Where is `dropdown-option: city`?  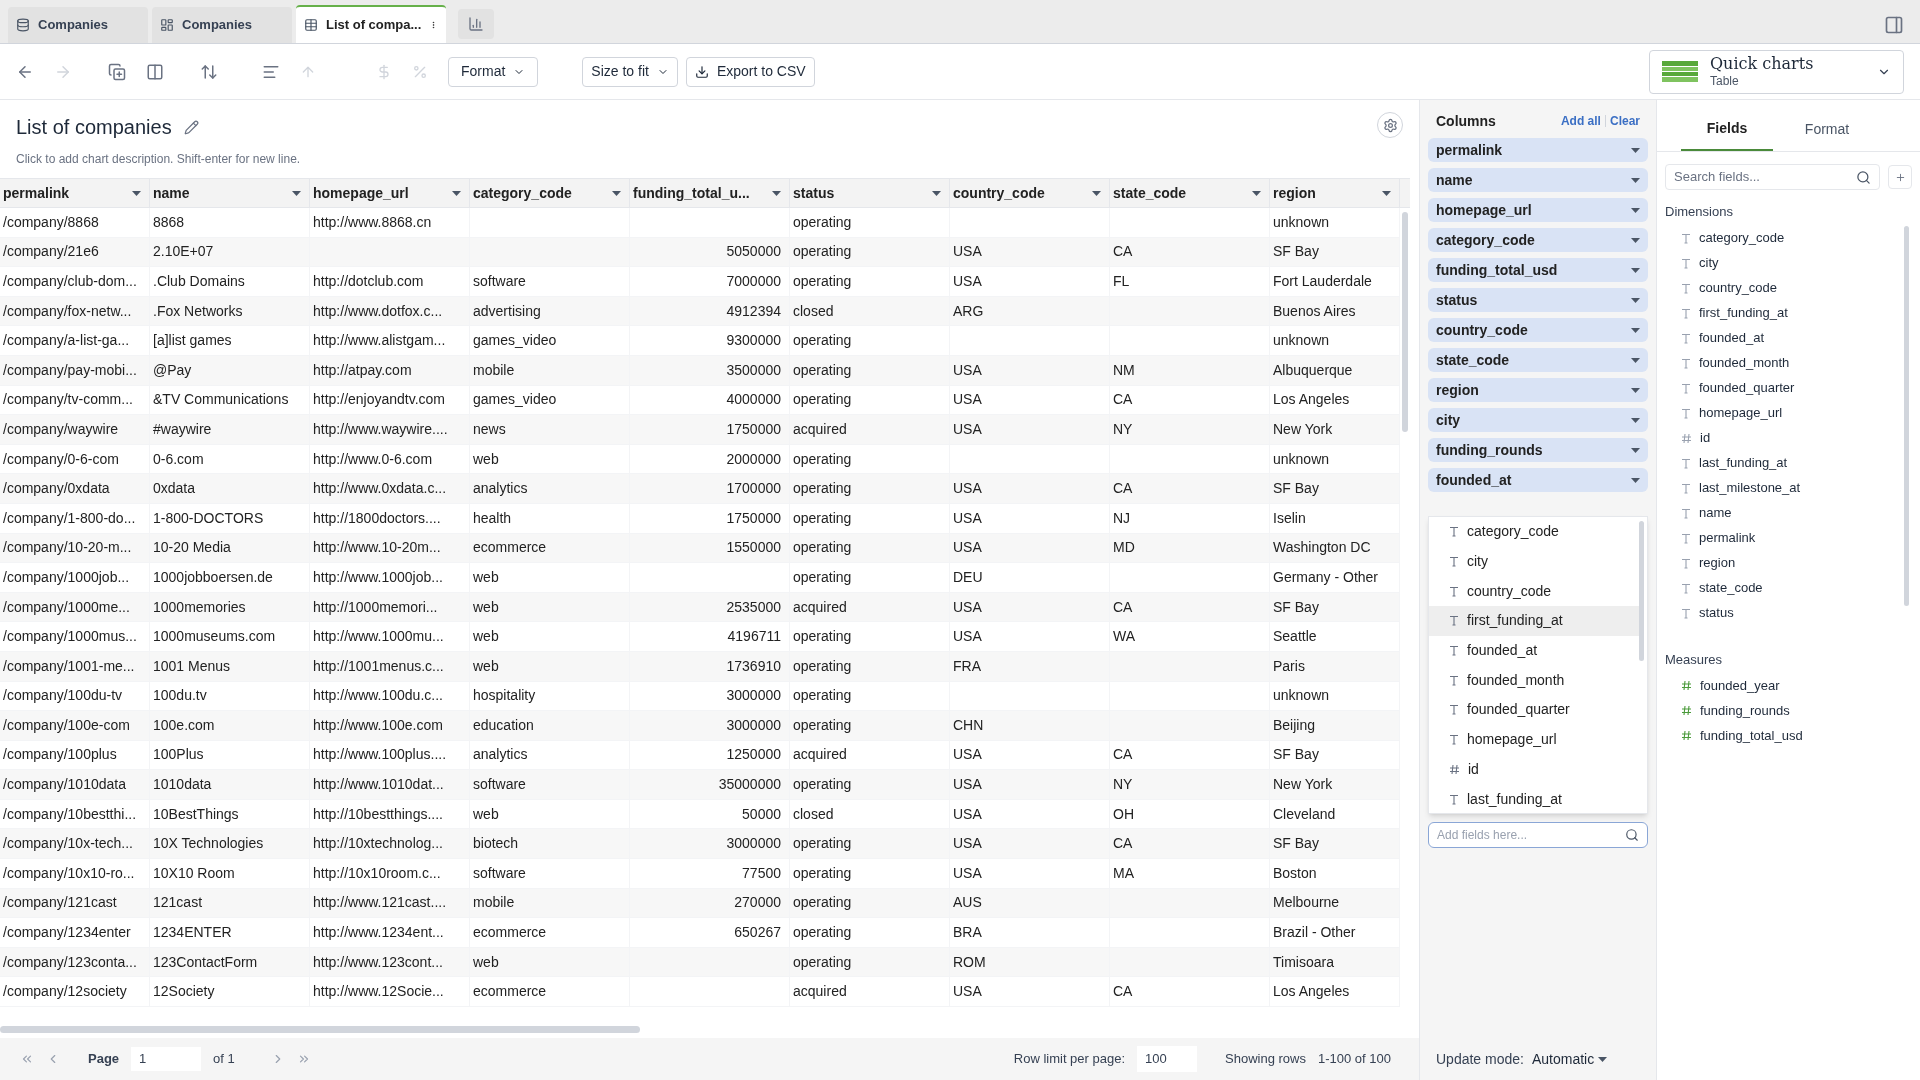 dropdown-option: city is located at coordinates (1534, 561).